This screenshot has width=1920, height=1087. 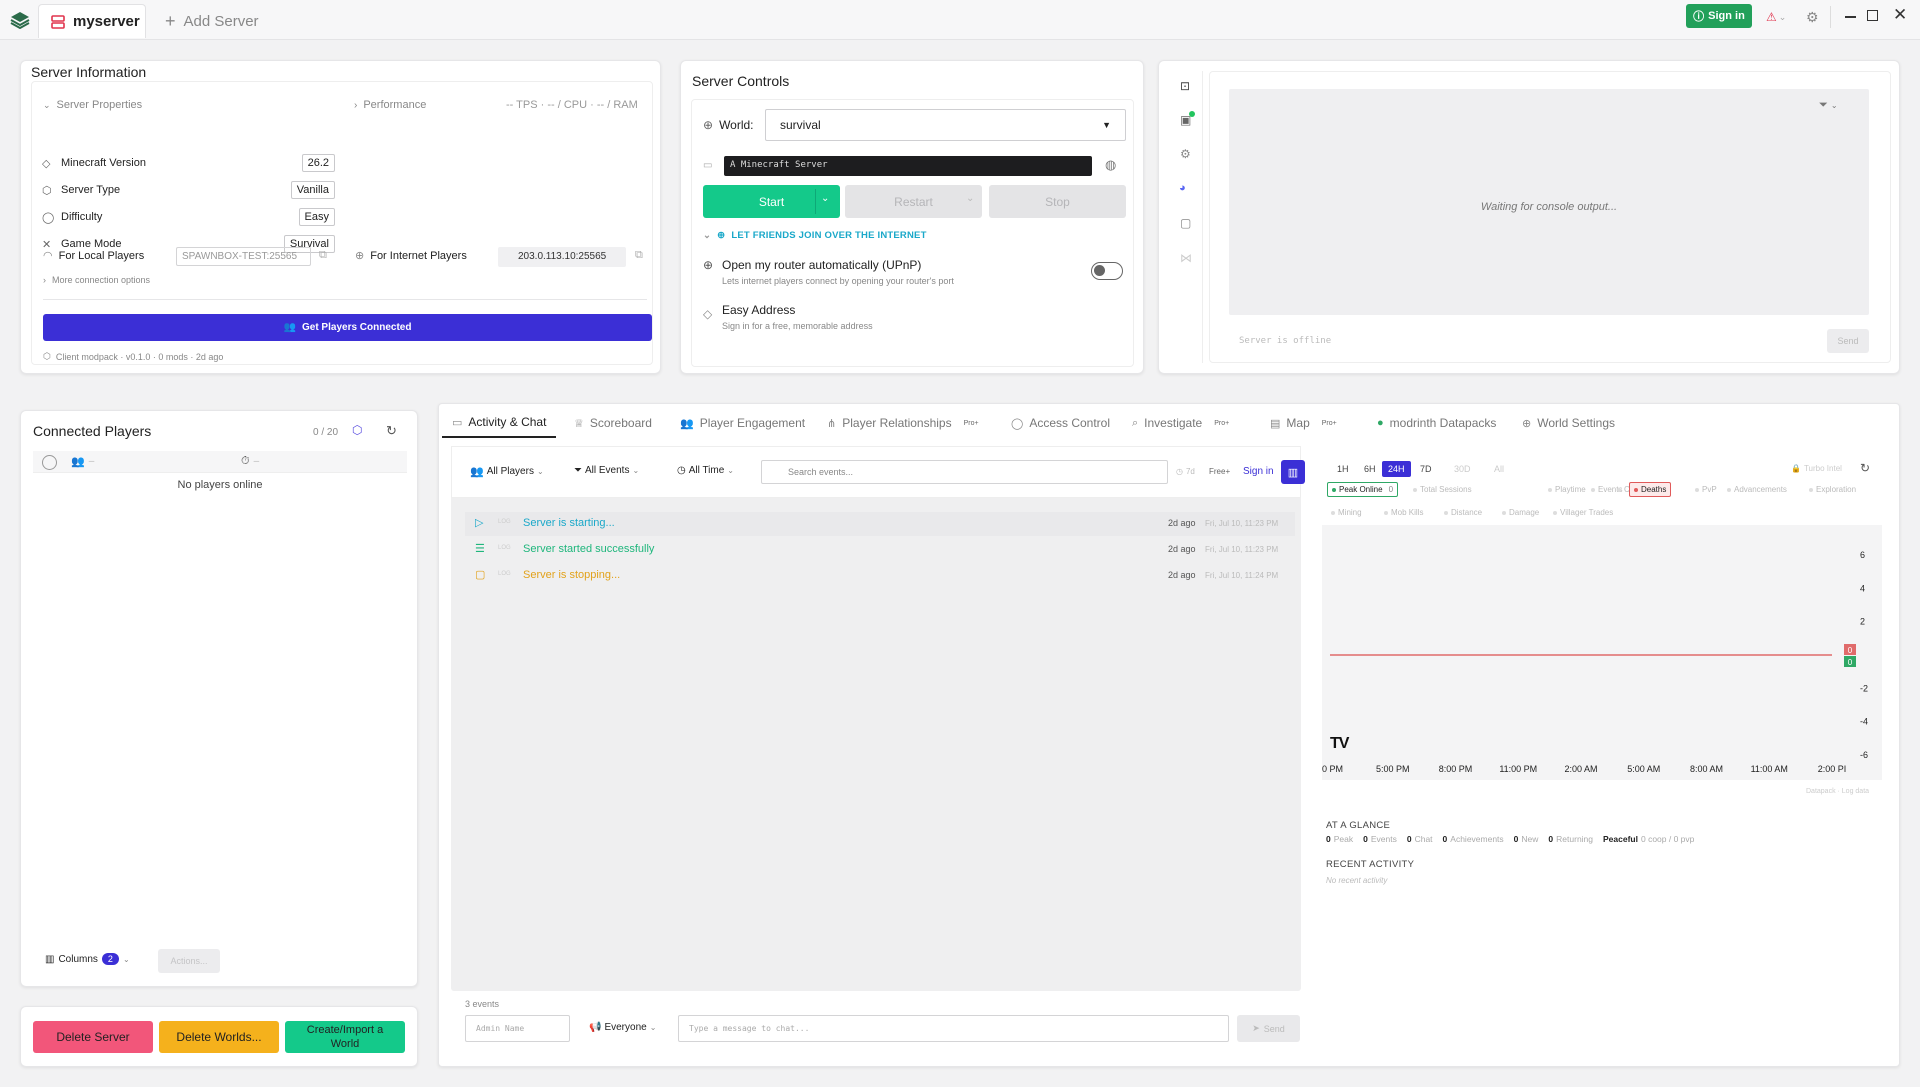 What do you see at coordinates (1757, 489) in the screenshot?
I see `metric-advancements: Advancements` at bounding box center [1757, 489].